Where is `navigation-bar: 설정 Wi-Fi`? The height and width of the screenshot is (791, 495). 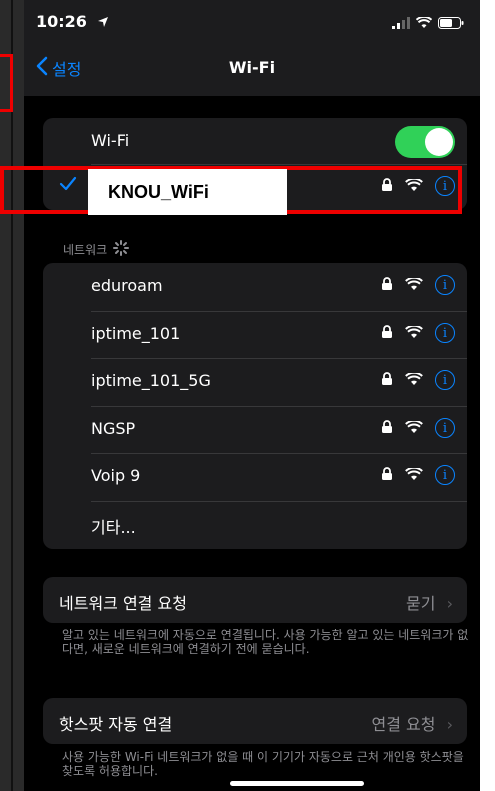 navigation-bar: 설정 Wi-Fi is located at coordinates (252, 68).